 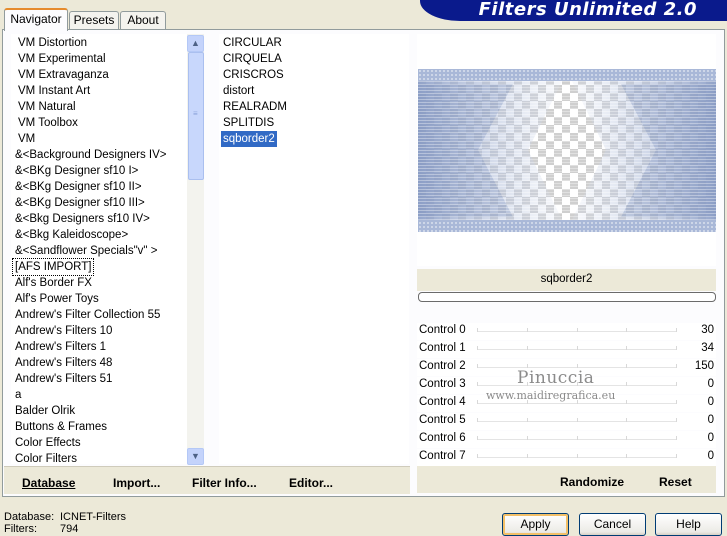 What do you see at coordinates (80, 203) in the screenshot?
I see `category-item: &<BKg Designer sf10 III>` at bounding box center [80, 203].